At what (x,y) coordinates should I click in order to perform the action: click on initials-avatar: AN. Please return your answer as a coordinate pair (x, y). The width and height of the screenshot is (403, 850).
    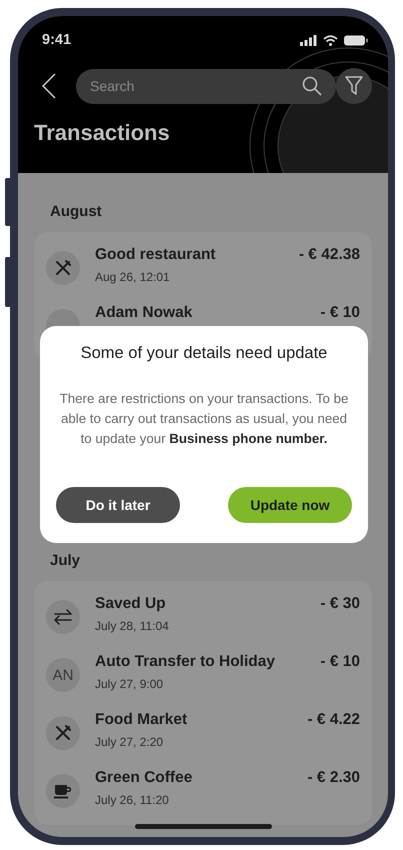
    Looking at the image, I should click on (63, 675).